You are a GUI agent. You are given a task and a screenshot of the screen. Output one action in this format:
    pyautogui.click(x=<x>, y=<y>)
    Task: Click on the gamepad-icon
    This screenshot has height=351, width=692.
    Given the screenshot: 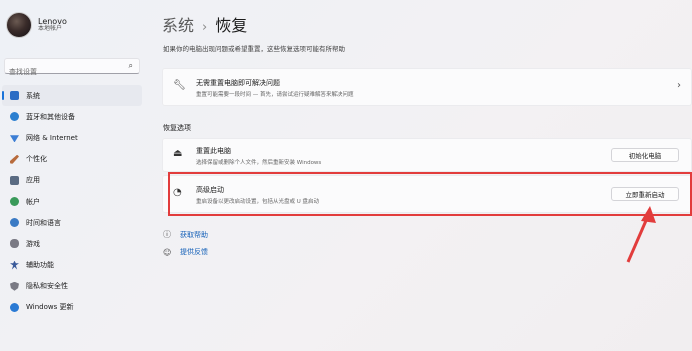 What is the action you would take?
    pyautogui.click(x=14, y=244)
    